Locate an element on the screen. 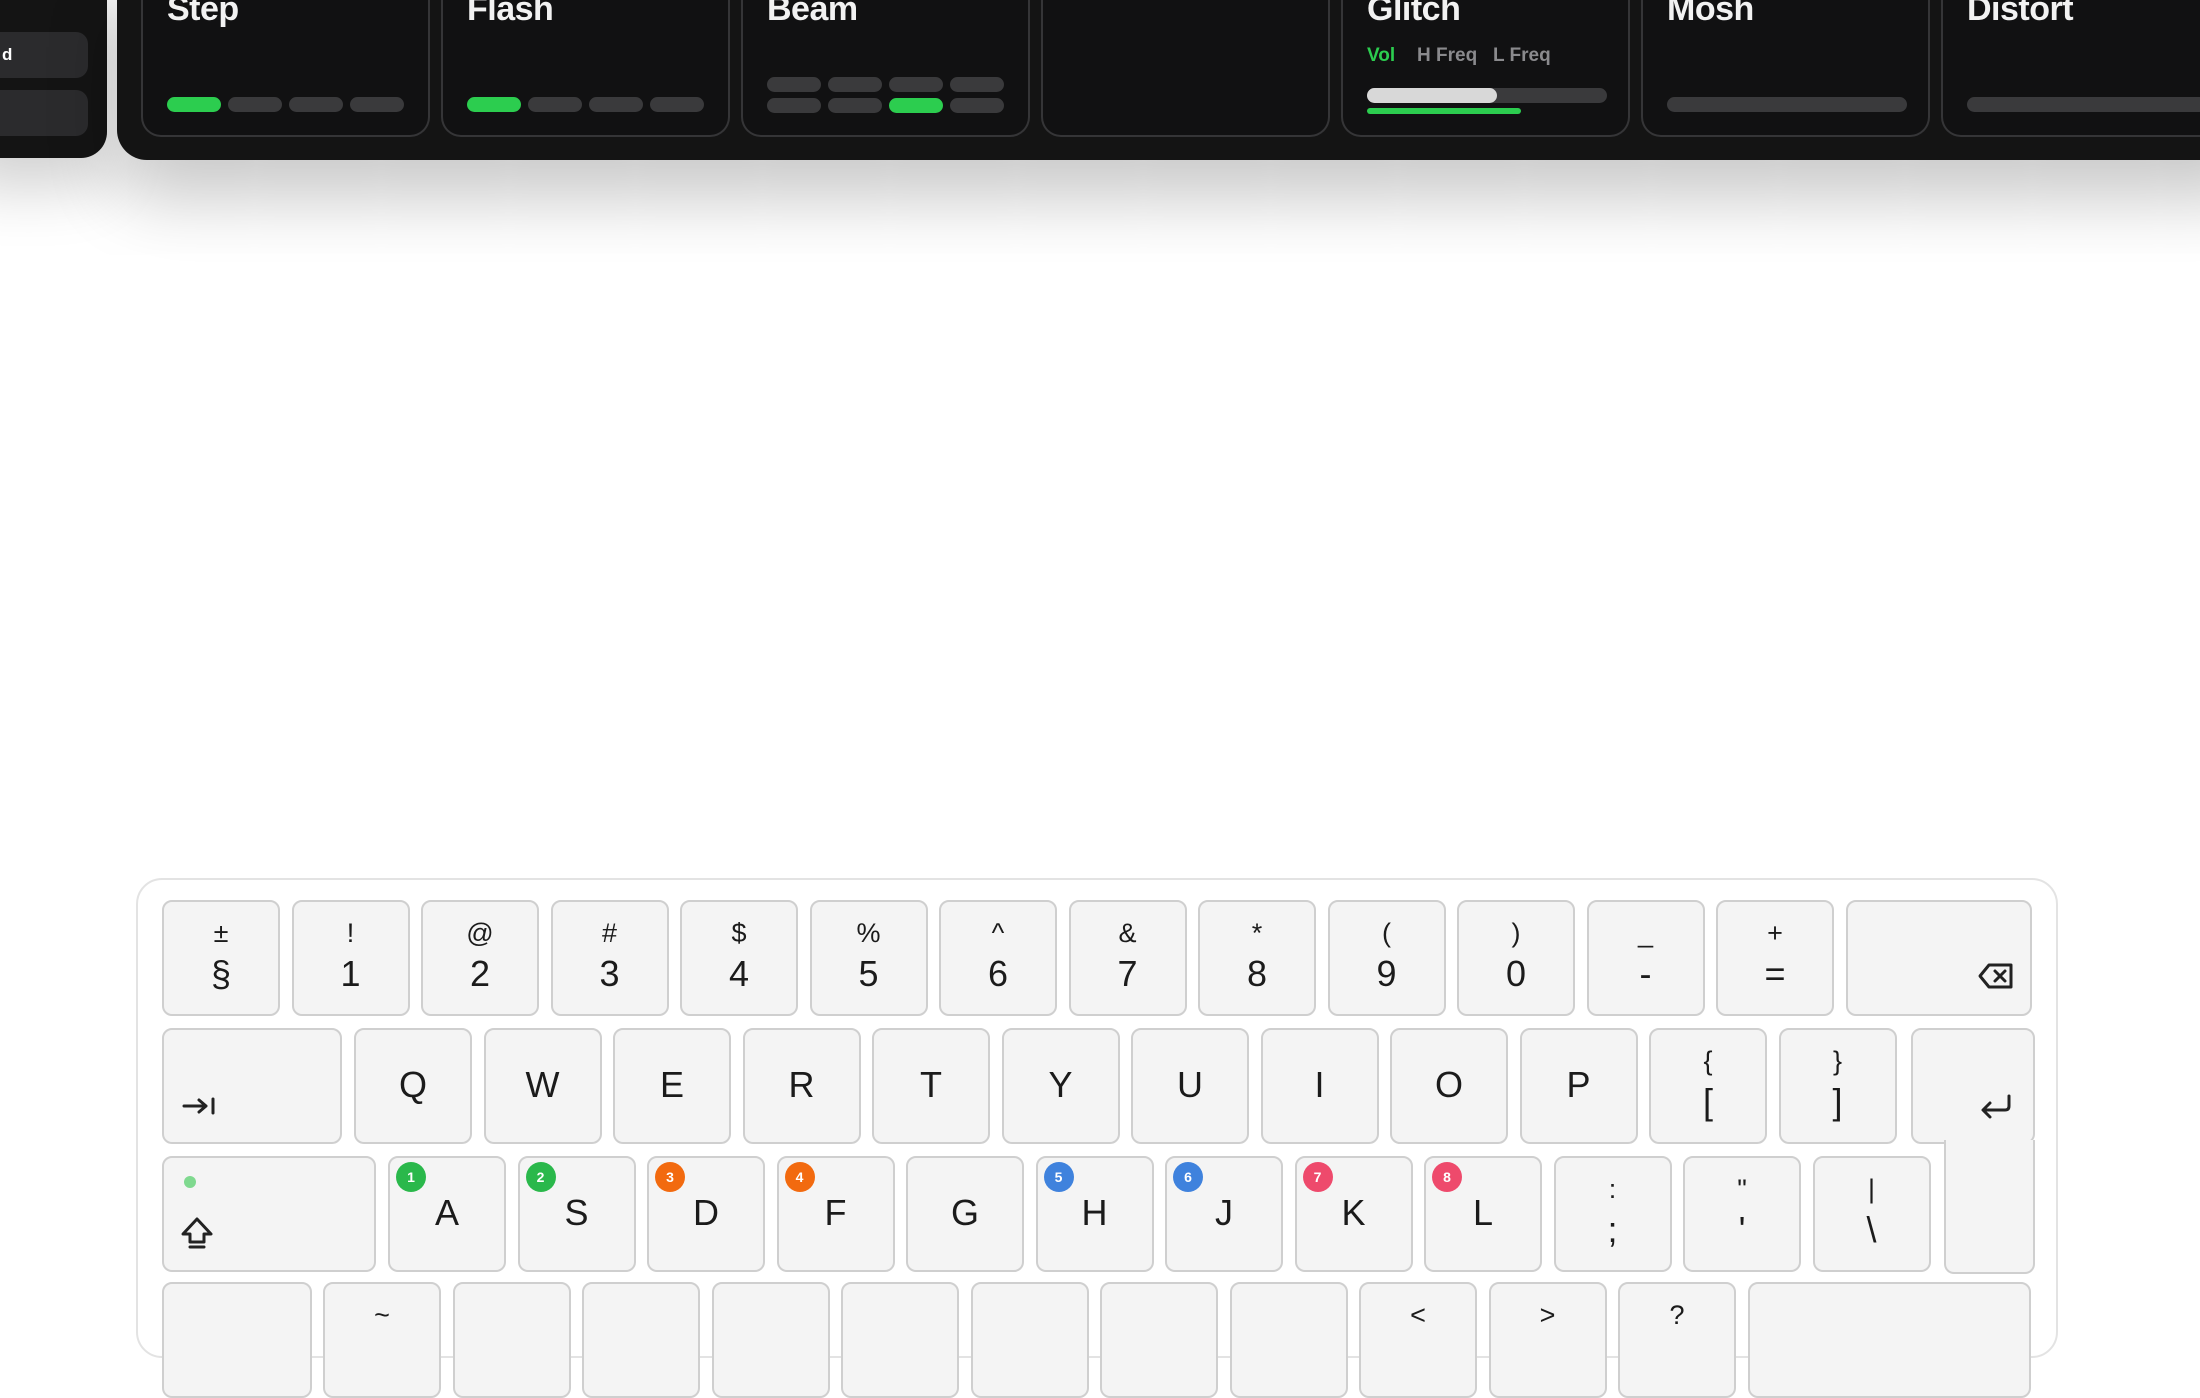 The height and width of the screenshot is (1398, 2200). key-t: T is located at coordinates (931, 1086).